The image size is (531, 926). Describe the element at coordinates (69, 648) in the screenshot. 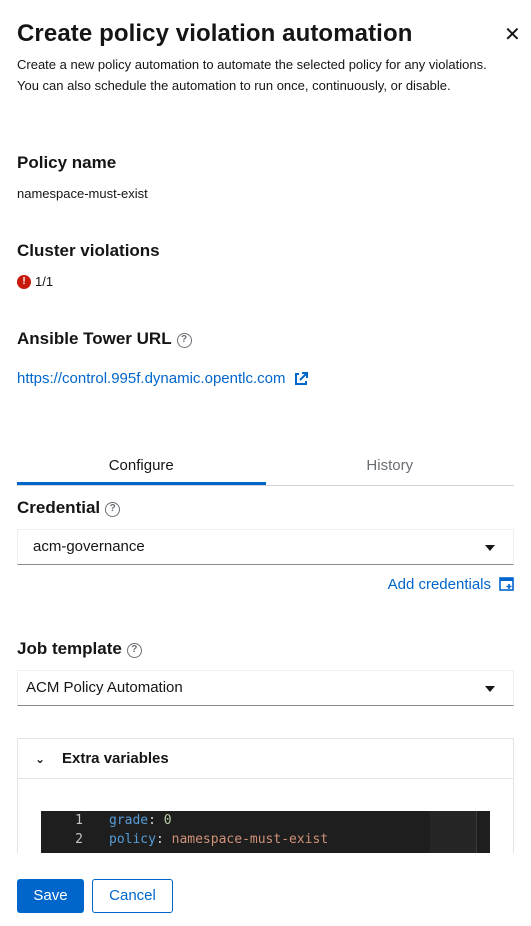

I see `job-template-label: Job template` at that location.